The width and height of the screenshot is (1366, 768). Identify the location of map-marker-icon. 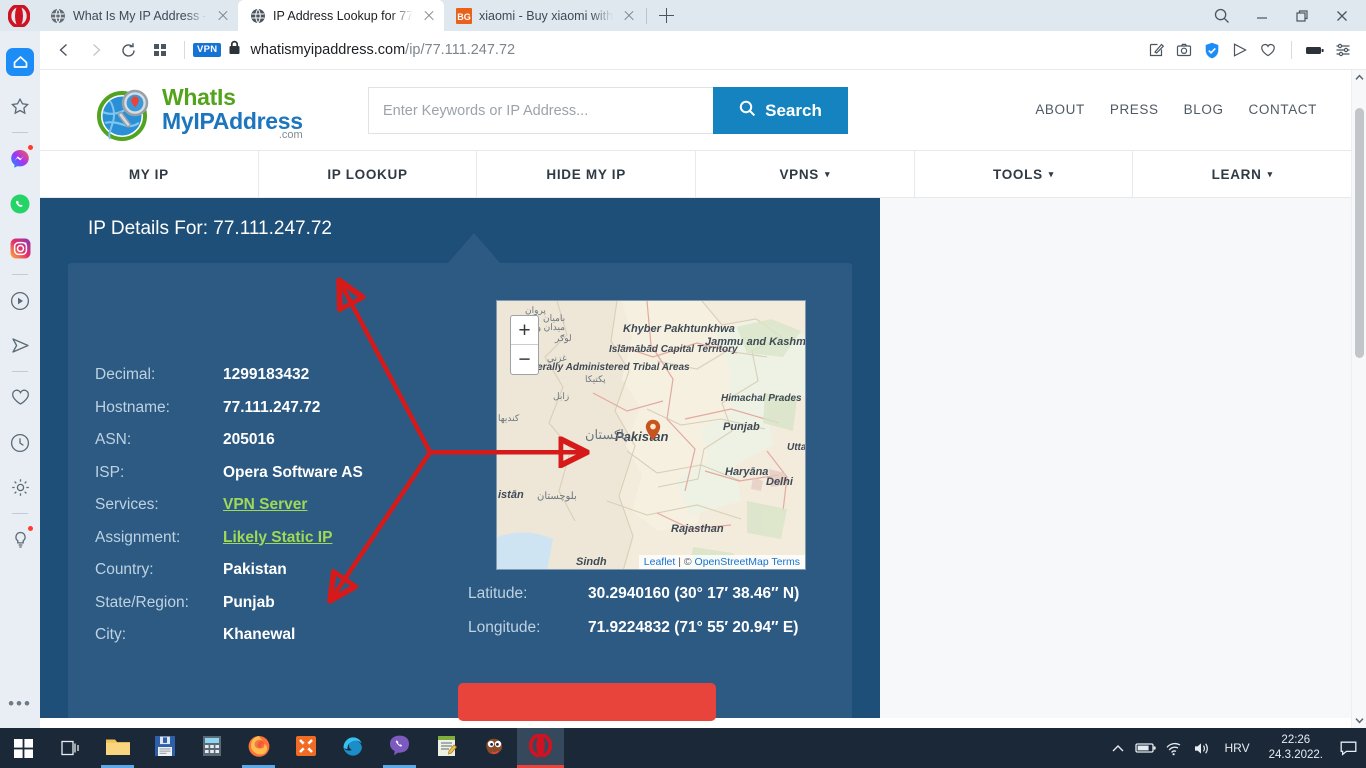
(653, 430).